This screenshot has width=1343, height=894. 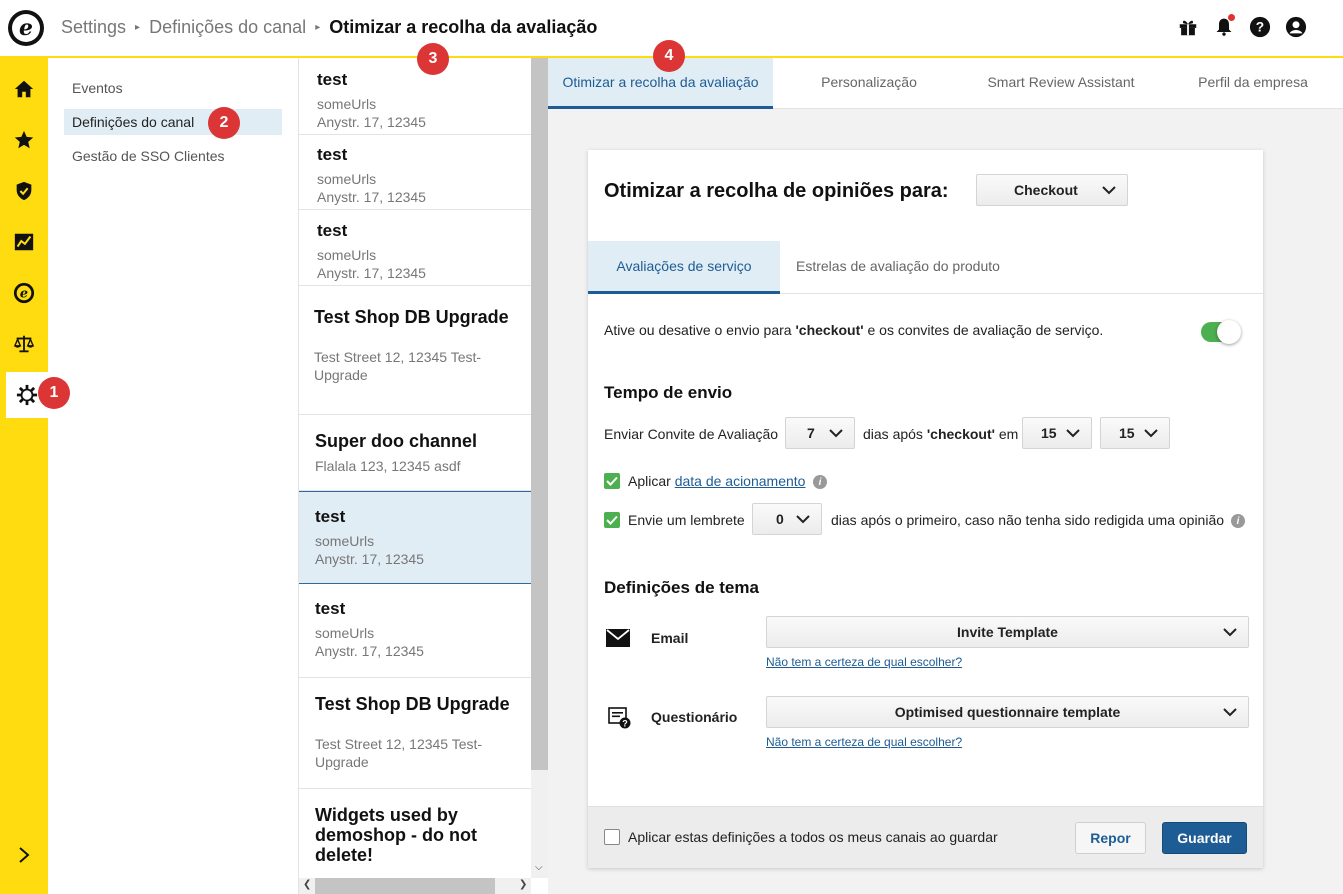 What do you see at coordinates (345, 633) in the screenshot?
I see `channel-url: someUrls` at bounding box center [345, 633].